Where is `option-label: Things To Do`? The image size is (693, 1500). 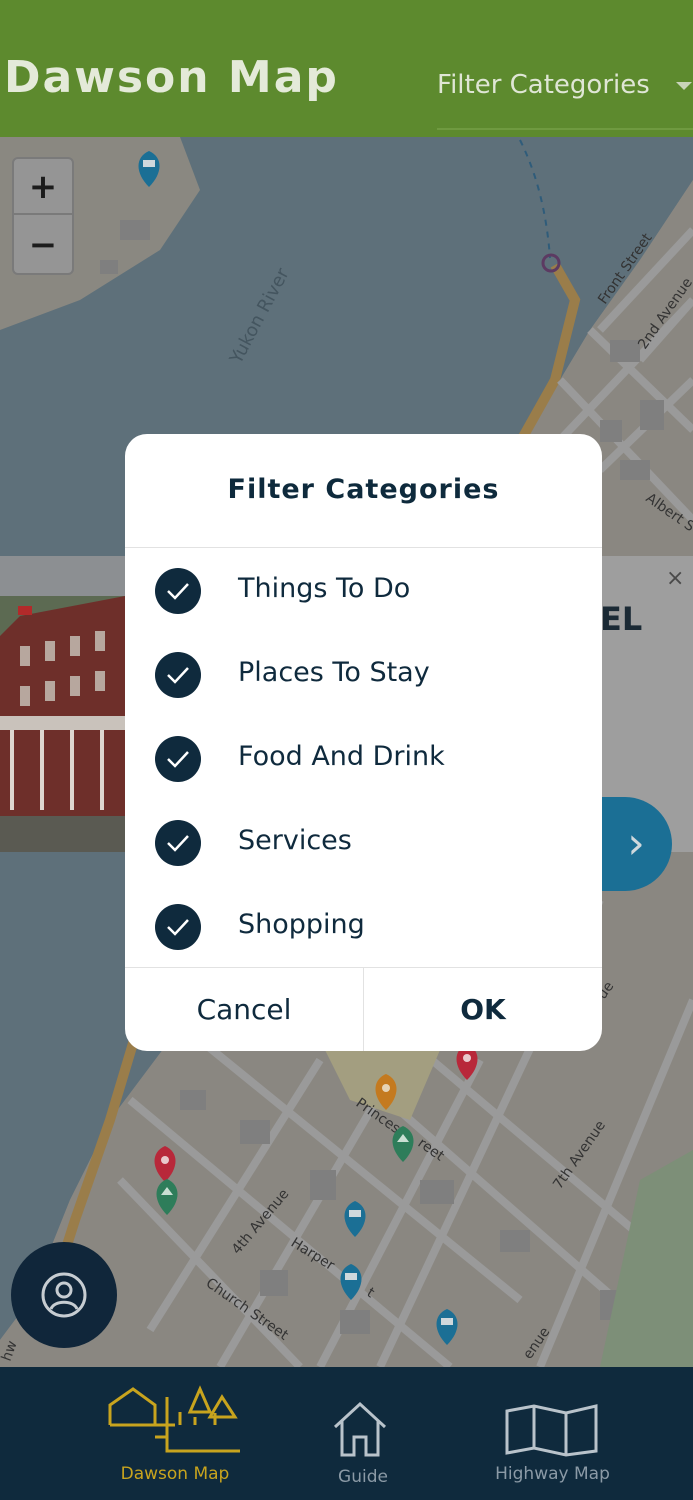
option-label: Things To Do is located at coordinates (324, 588).